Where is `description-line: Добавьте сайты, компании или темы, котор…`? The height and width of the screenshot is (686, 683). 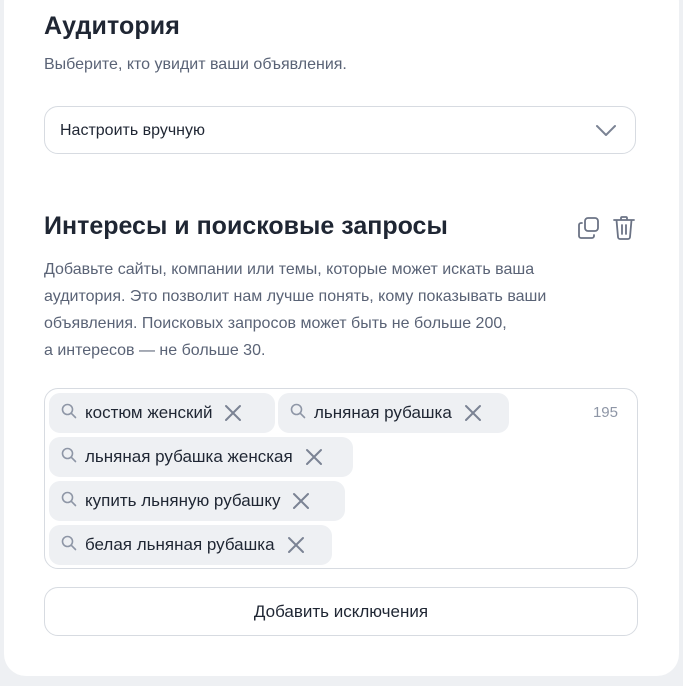
description-line: Добавьте сайты, компании или темы, котор… is located at coordinates (289, 269).